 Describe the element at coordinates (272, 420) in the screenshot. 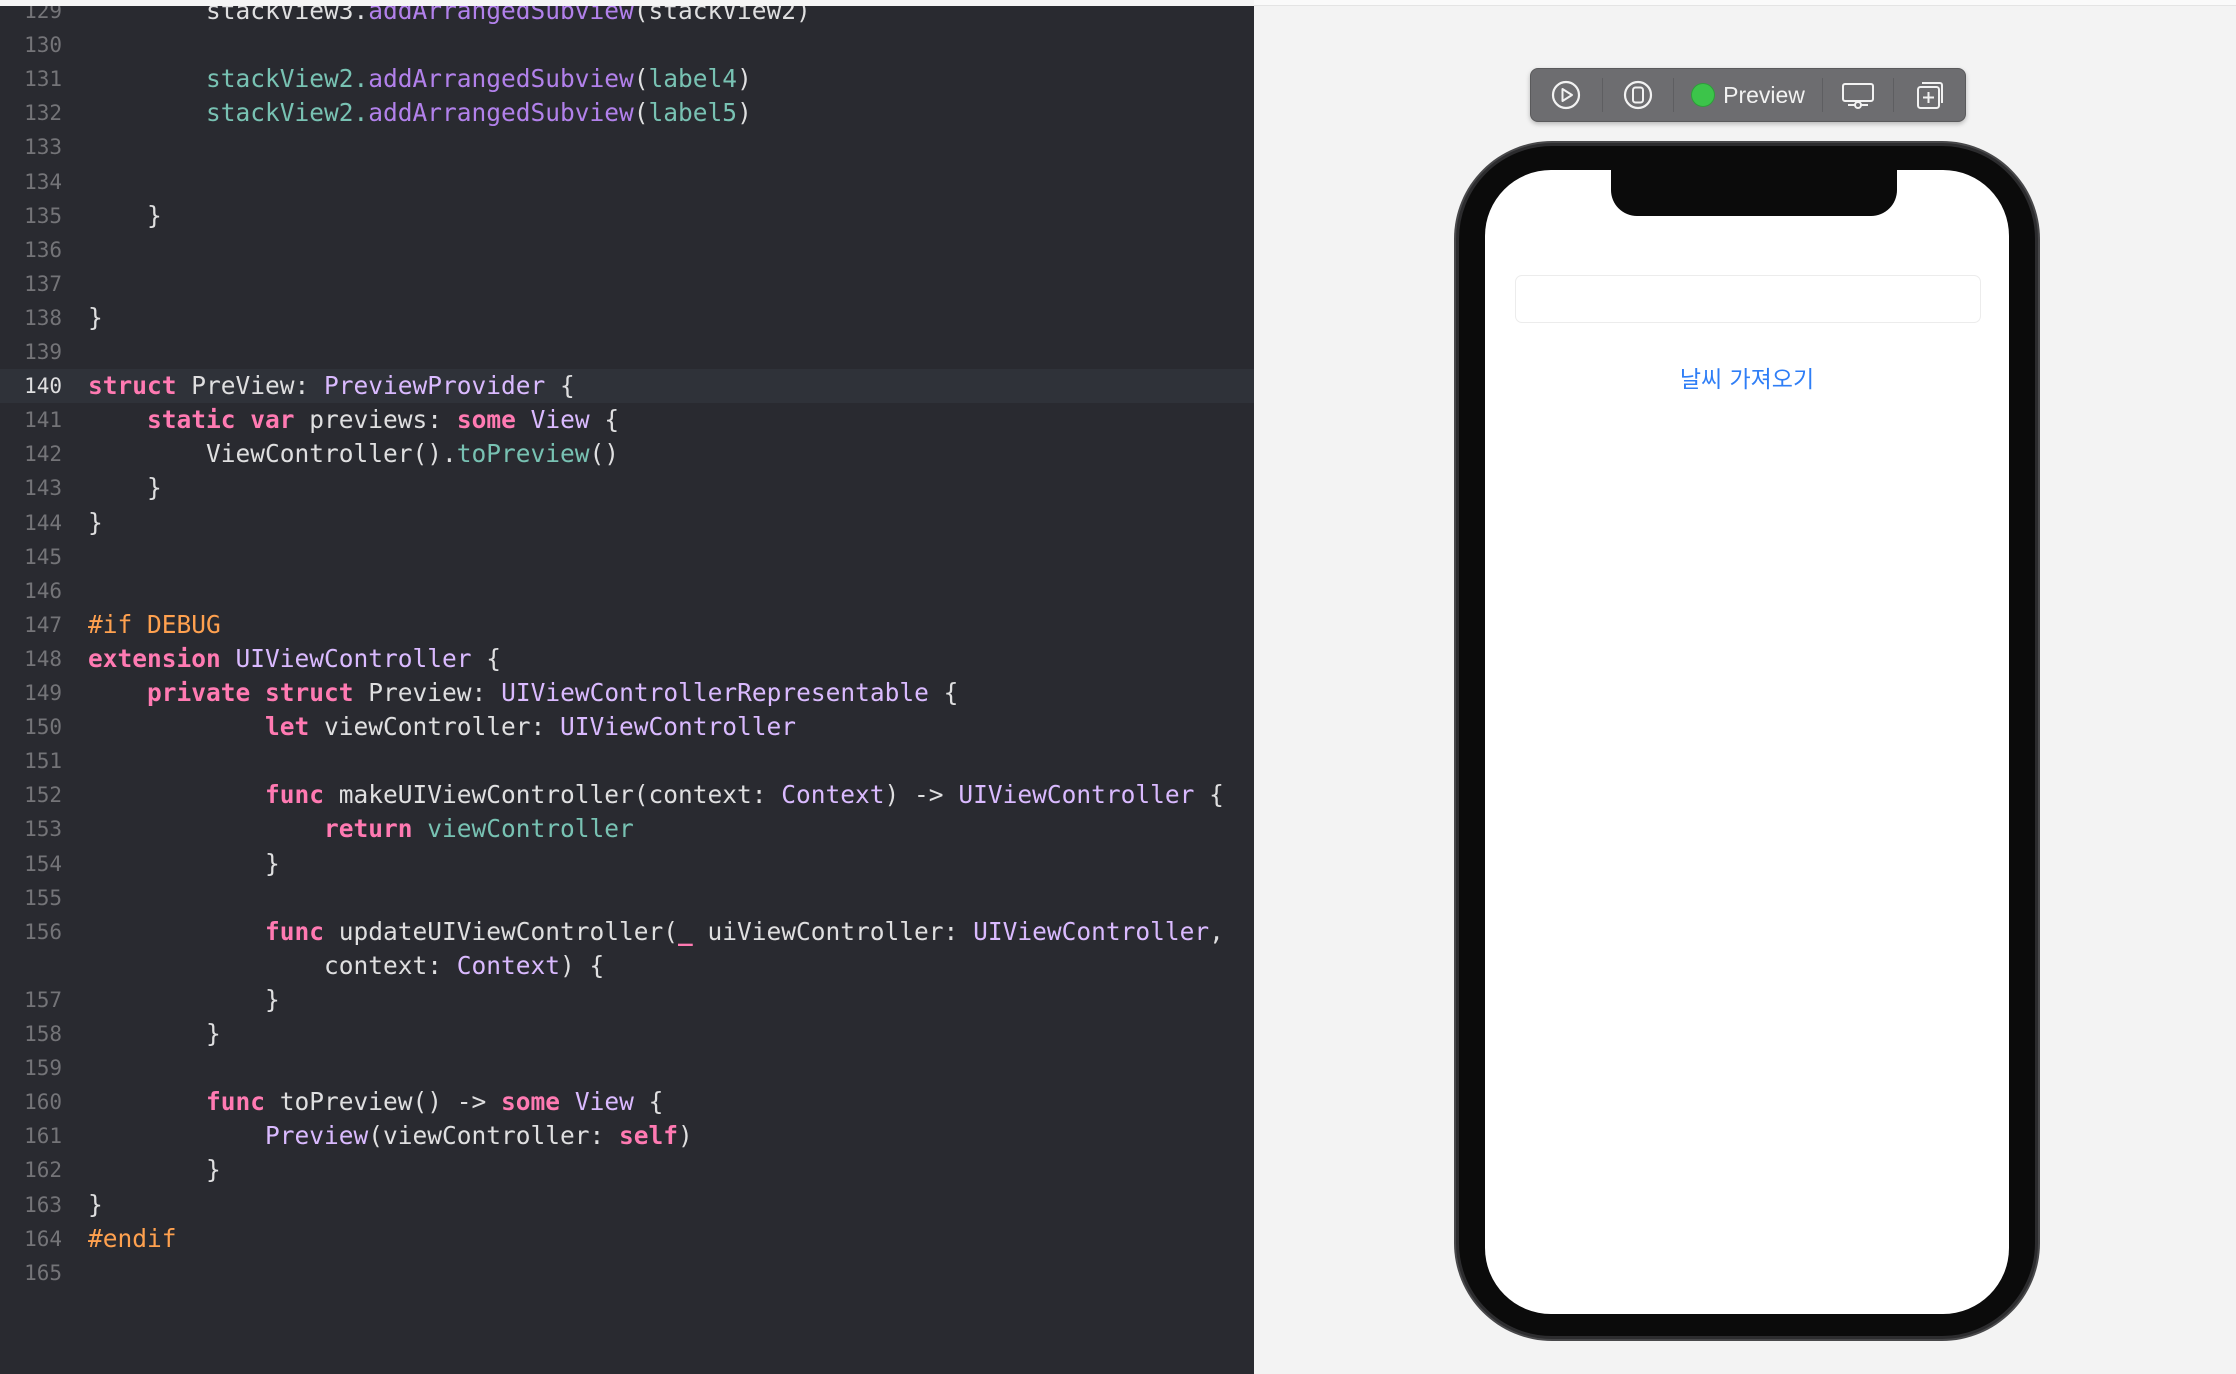

I see `code-token: var` at that location.